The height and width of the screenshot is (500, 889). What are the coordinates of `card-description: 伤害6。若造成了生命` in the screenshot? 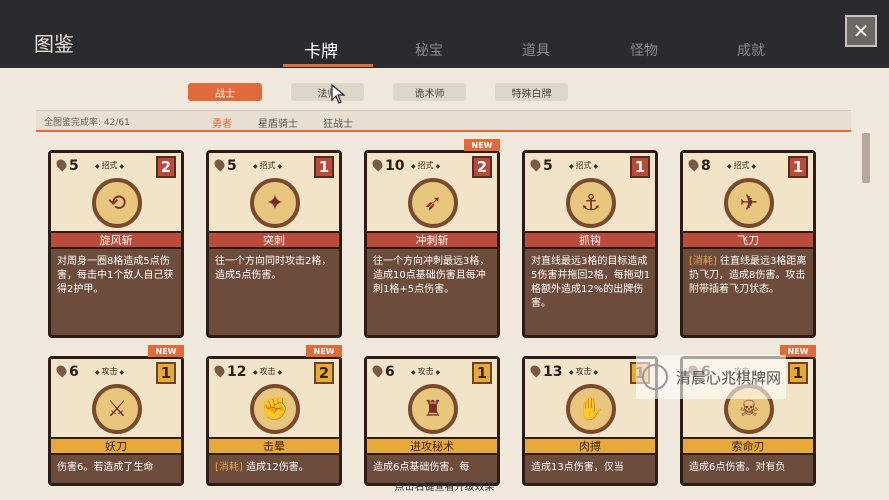 It's located at (105, 467).